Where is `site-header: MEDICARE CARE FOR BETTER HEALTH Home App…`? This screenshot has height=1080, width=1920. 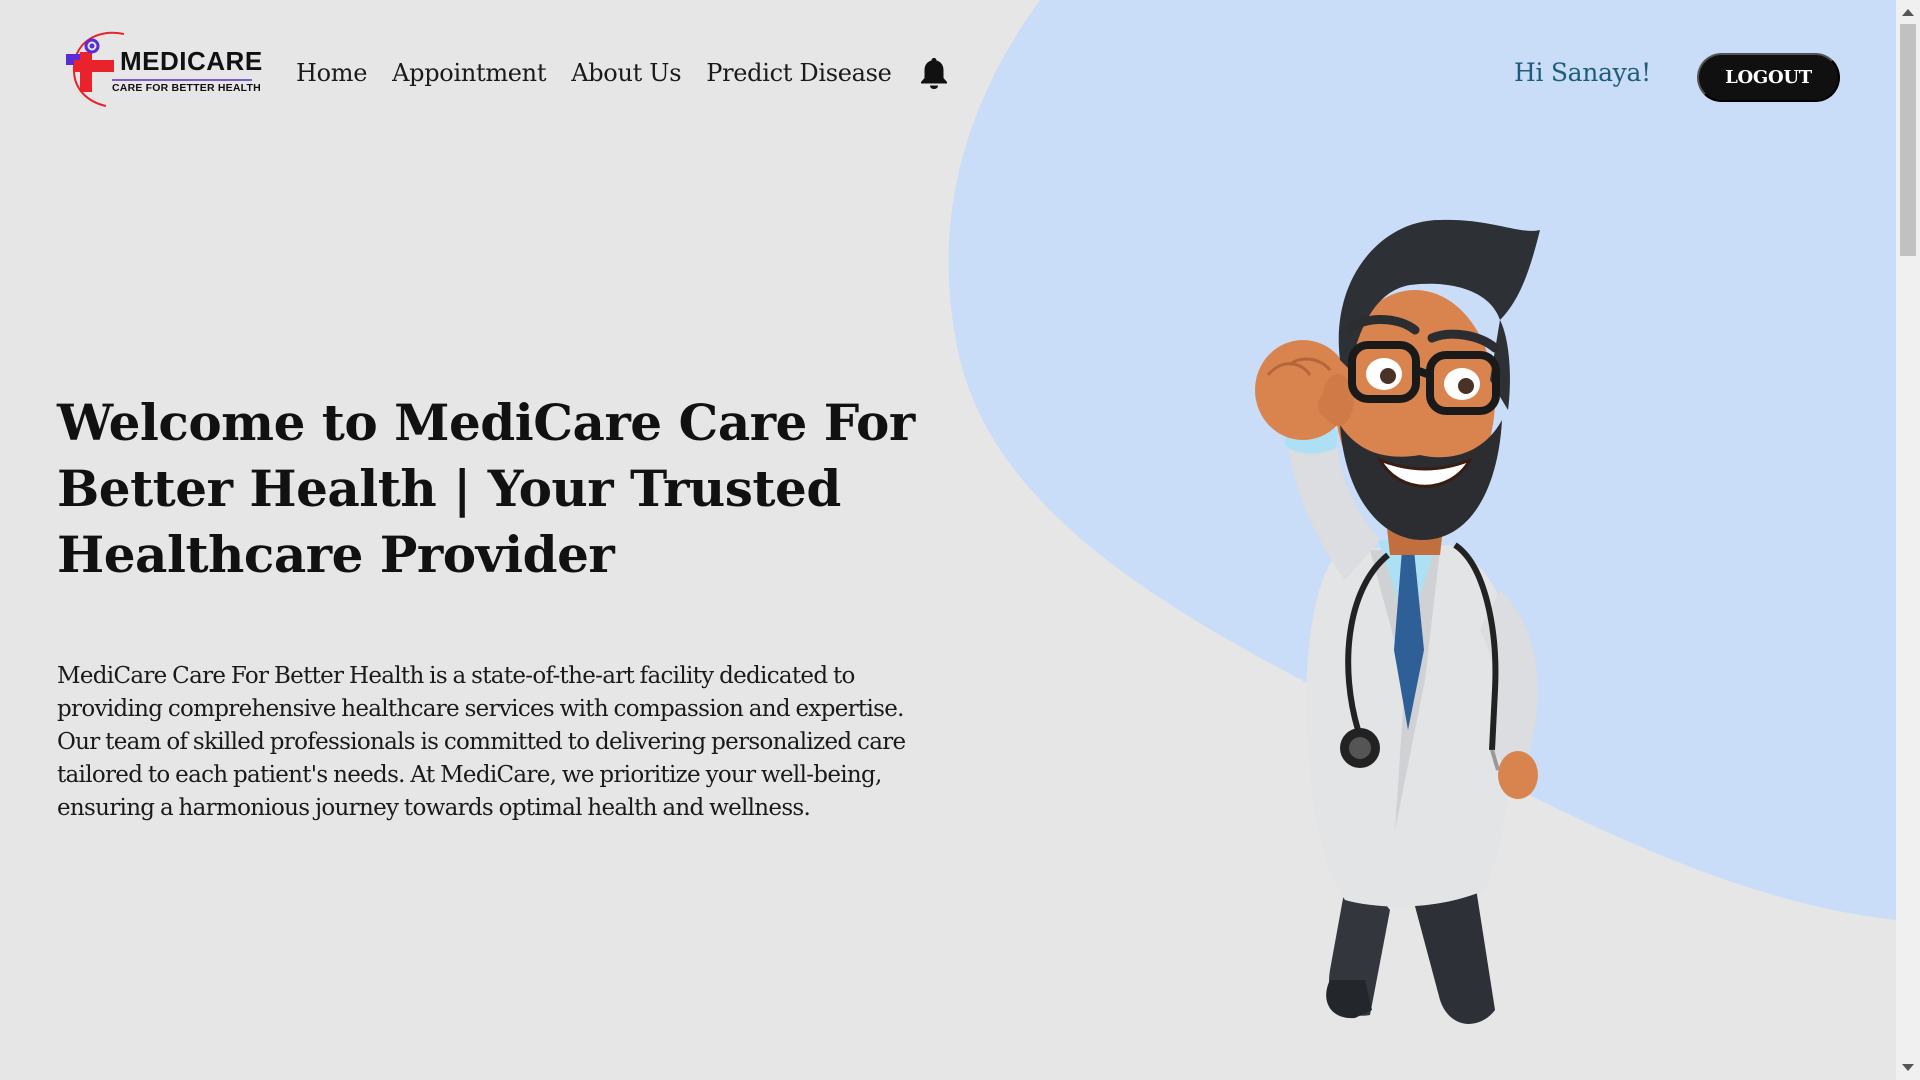 site-header: MEDICARE CARE FOR BETTER HEALTH Home App… is located at coordinates (948, 75).